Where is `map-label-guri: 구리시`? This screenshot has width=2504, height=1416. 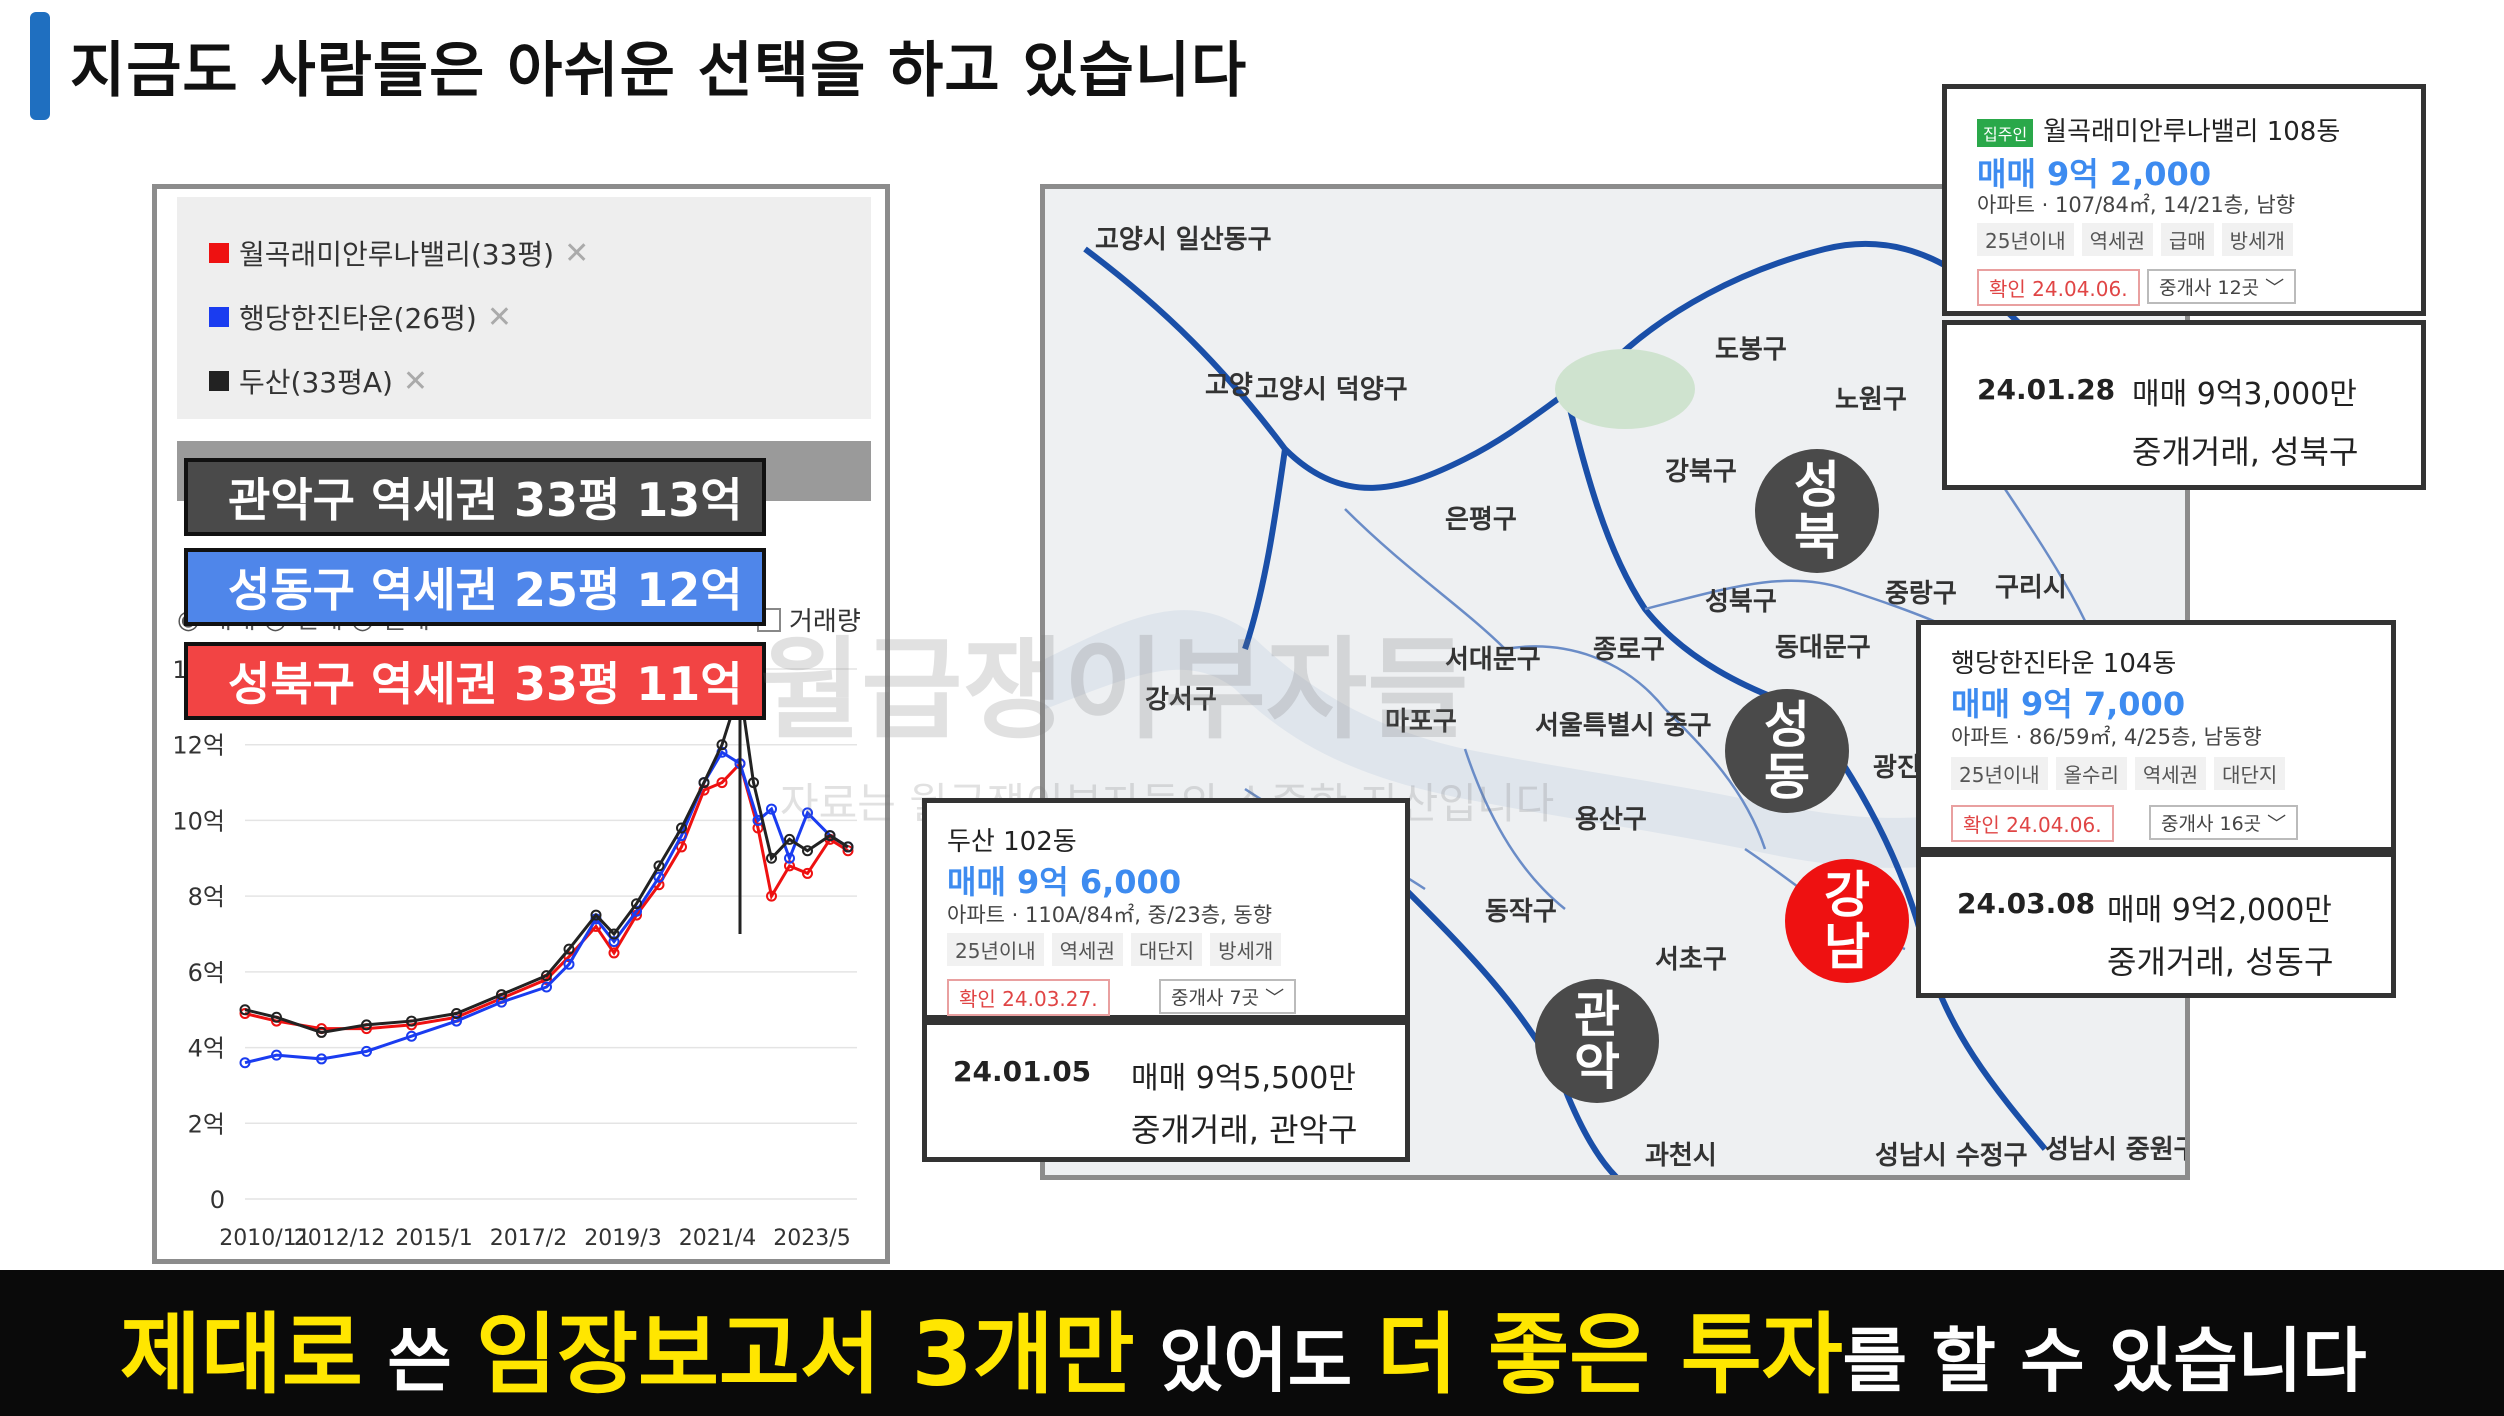
map-label-guri: 구리시 is located at coordinates (2031, 588).